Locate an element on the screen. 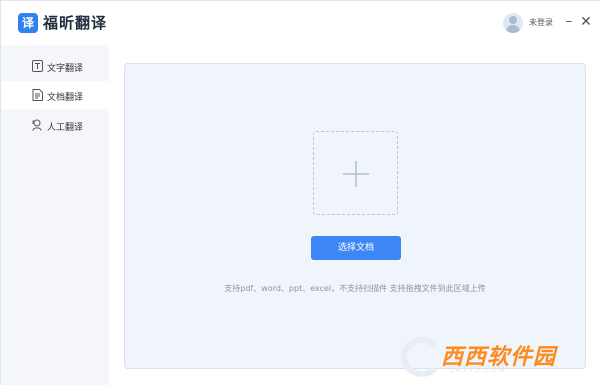  avatar is located at coordinates (513, 23).